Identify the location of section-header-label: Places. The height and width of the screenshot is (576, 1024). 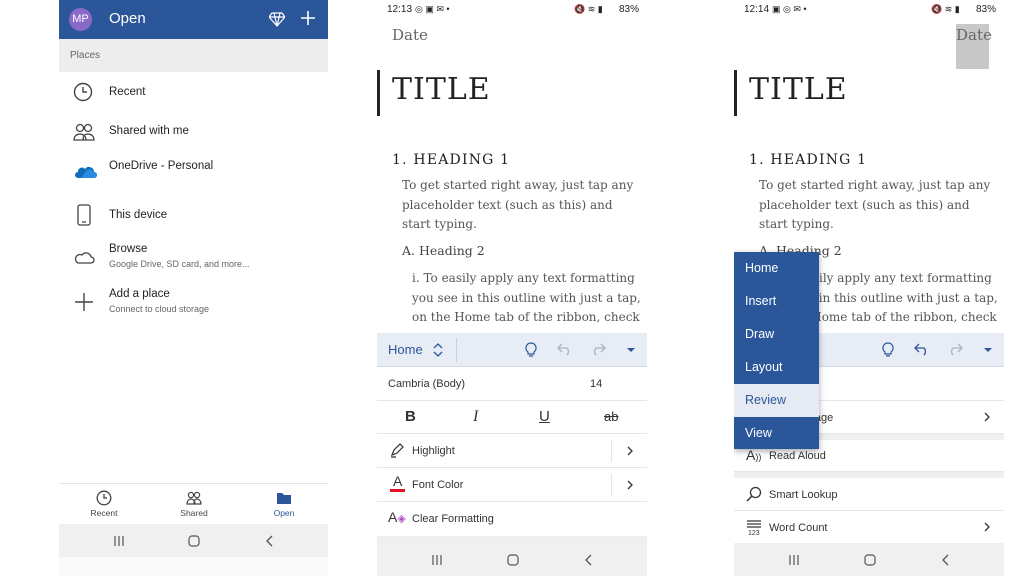
(85, 55).